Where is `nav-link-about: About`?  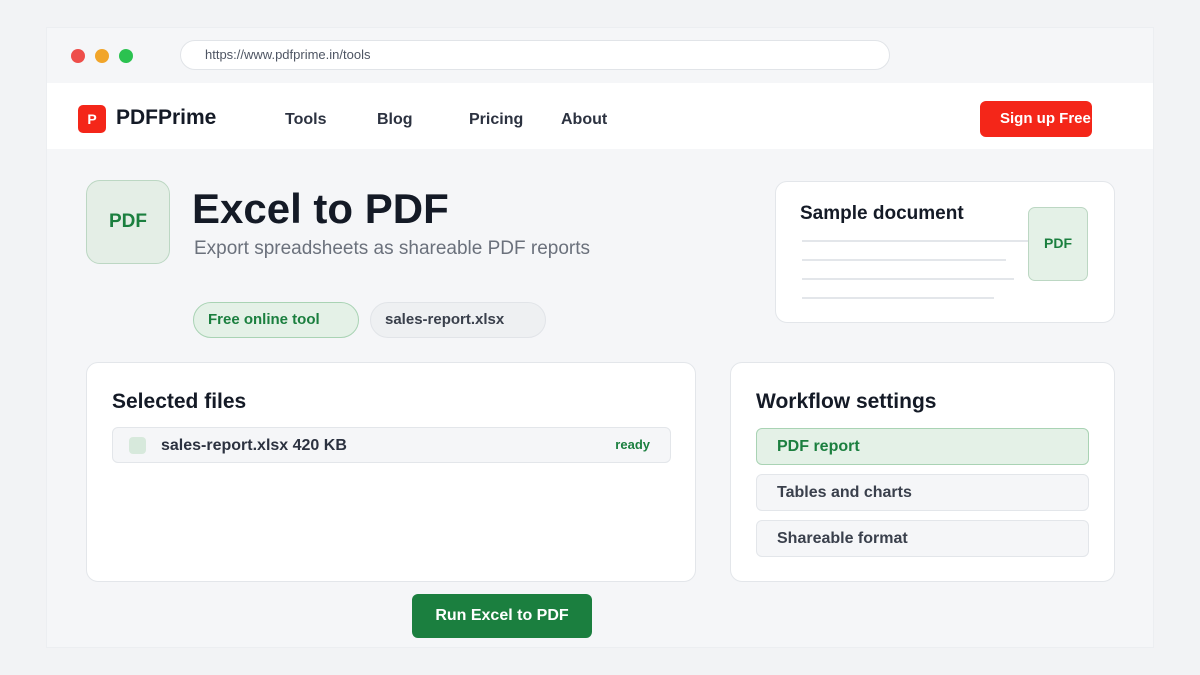 nav-link-about: About is located at coordinates (584, 120).